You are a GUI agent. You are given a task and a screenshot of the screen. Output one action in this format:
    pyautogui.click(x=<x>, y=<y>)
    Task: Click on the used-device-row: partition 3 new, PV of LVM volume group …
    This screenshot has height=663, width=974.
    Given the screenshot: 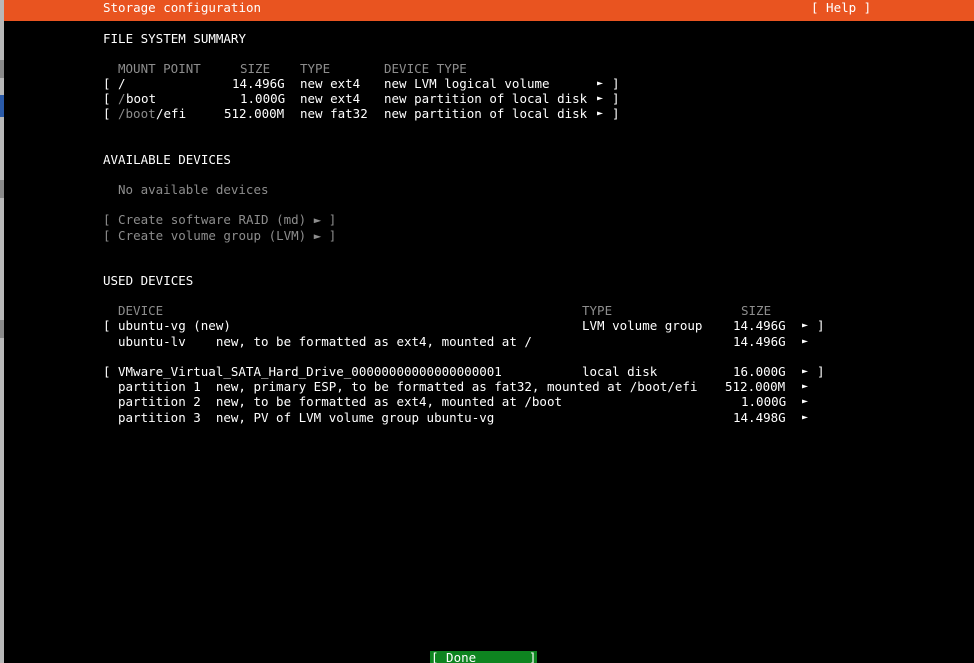 What is the action you would take?
    pyautogui.click(x=465, y=417)
    